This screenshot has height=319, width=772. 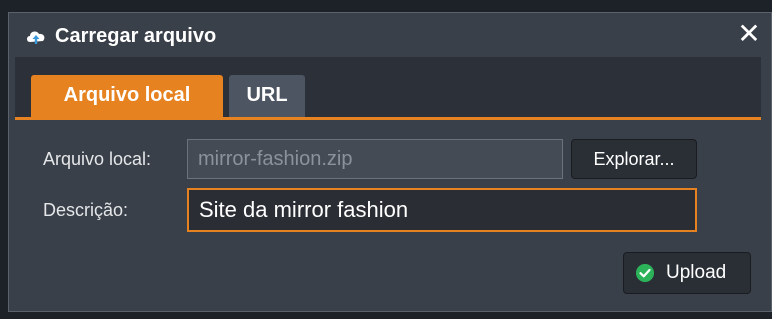 I want to click on tab-underline, so click(x=388, y=118).